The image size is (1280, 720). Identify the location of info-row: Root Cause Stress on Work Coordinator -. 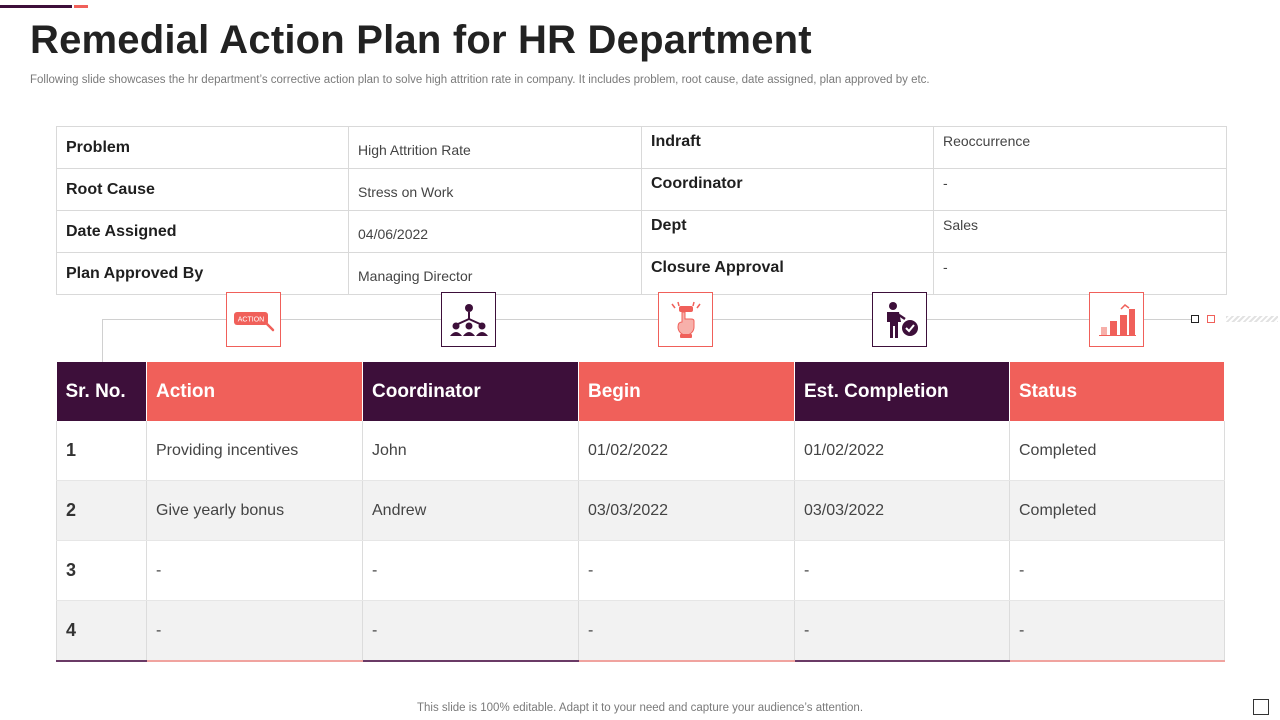
(641, 189).